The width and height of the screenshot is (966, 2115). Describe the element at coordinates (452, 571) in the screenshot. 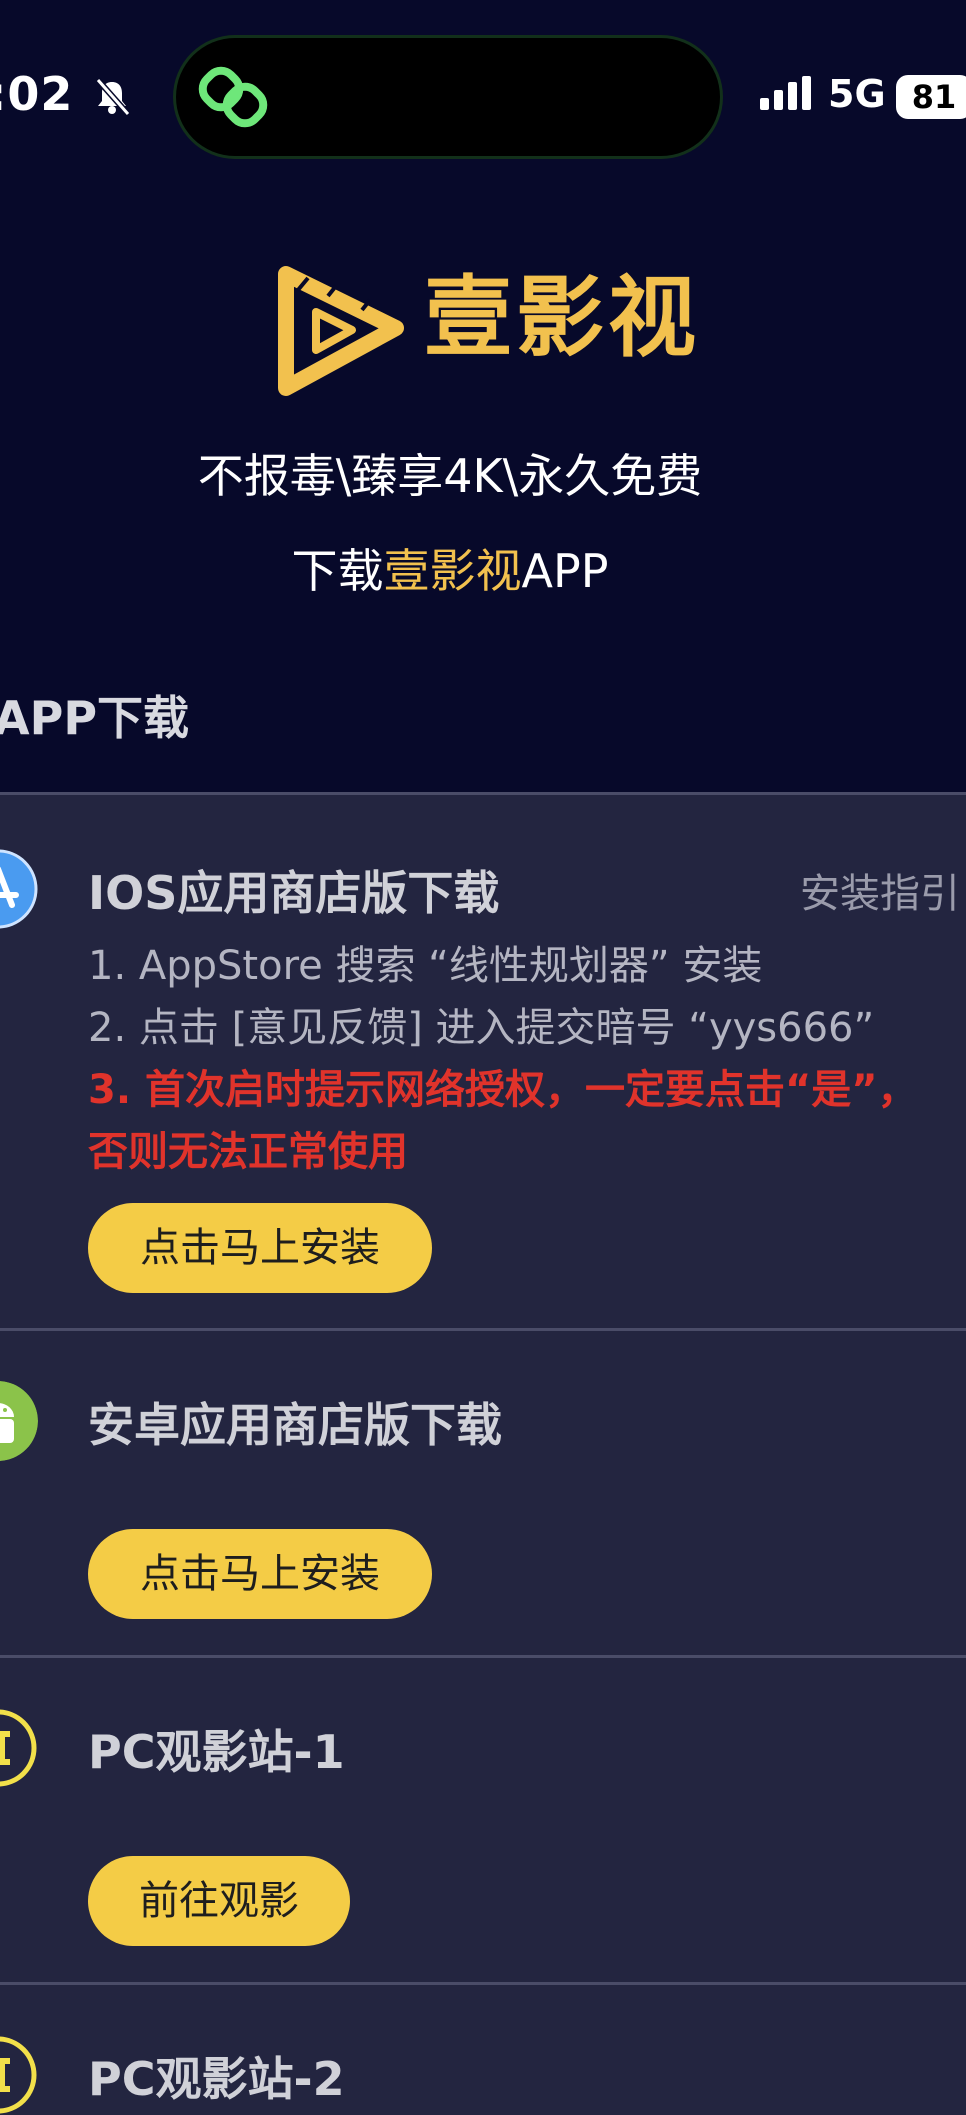

I see `download-brand: 壹影视` at that location.